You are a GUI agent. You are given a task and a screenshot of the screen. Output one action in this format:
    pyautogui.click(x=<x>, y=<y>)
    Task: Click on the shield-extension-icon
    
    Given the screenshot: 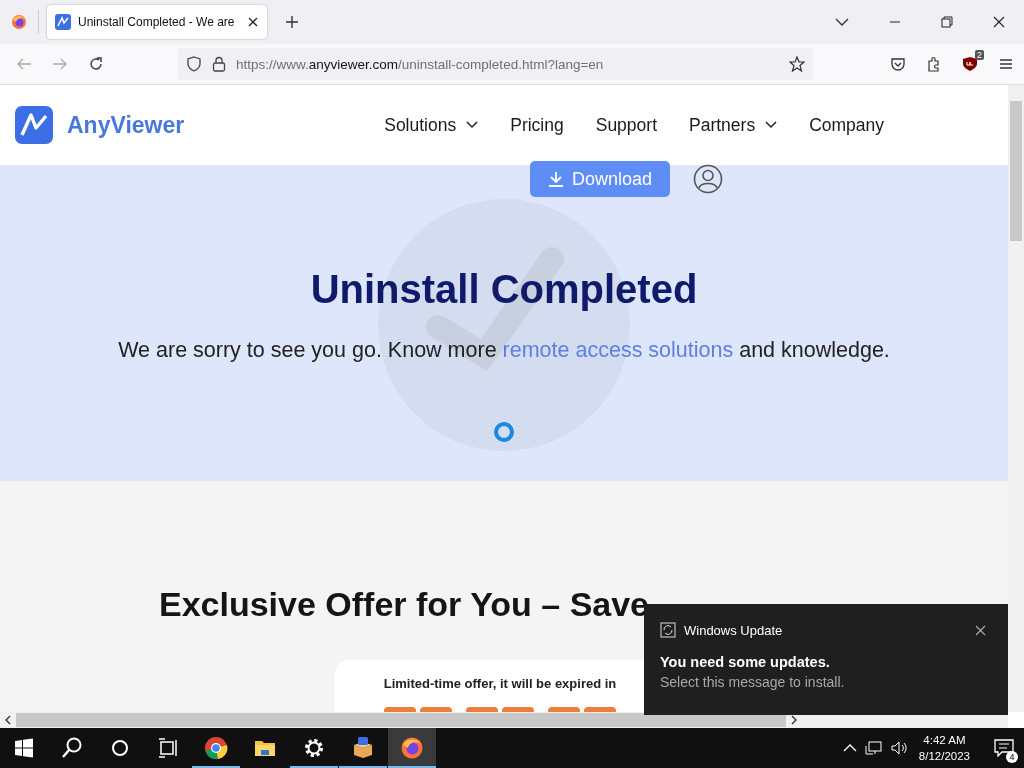 What is the action you would take?
    pyautogui.click(x=970, y=64)
    